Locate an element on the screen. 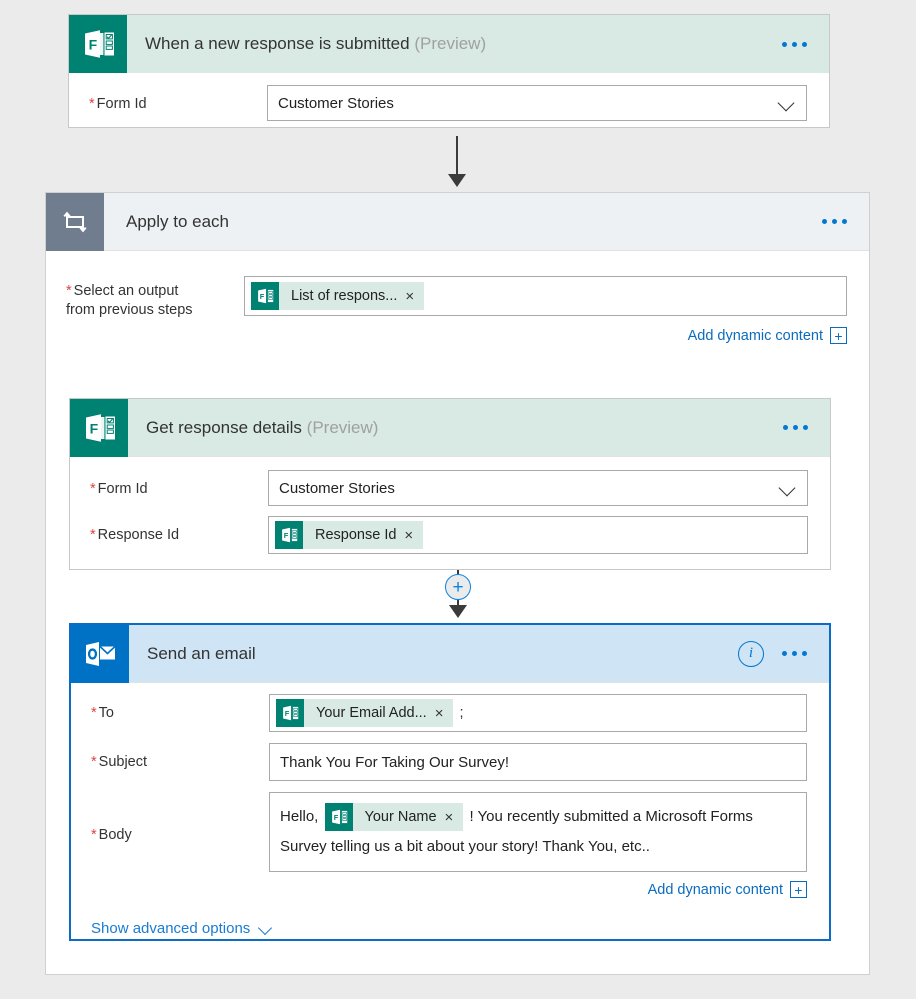 This screenshot has height=999, width=916. add-dynamic-content-loop: Add dynamic content + is located at coordinates (545, 335).